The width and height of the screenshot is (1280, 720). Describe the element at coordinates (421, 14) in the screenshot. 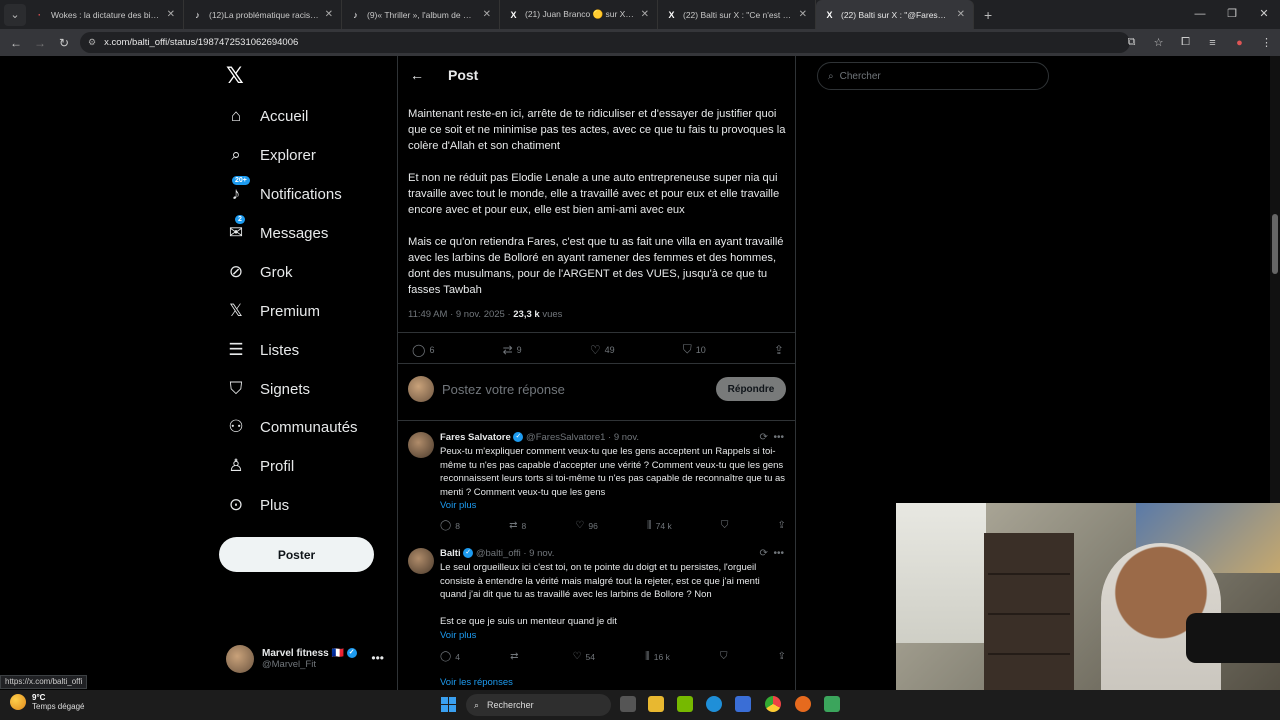

I see `browser-tab-3: ♪ (9)« Thriller », l'album de Micha ✕` at that location.